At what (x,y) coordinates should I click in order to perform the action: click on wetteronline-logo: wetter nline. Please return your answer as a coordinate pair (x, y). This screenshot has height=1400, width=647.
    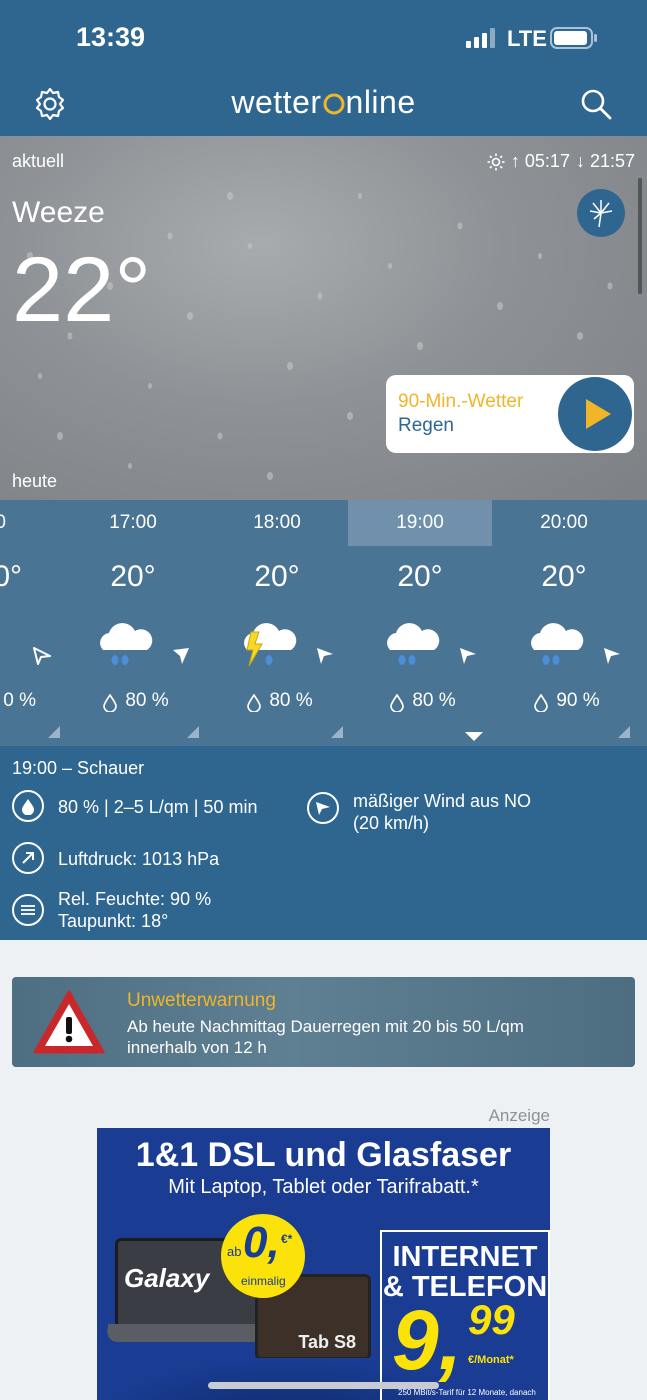
    Looking at the image, I should click on (323, 102).